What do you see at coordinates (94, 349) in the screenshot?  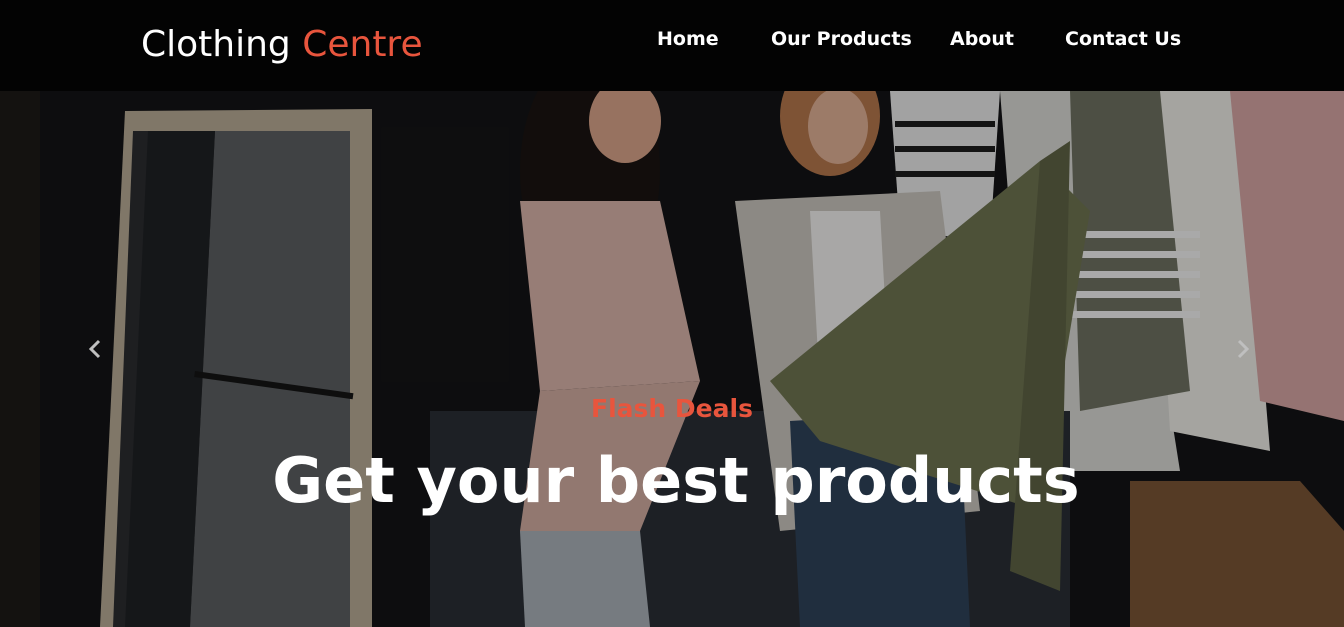 I see `chevron-left-icon` at bounding box center [94, 349].